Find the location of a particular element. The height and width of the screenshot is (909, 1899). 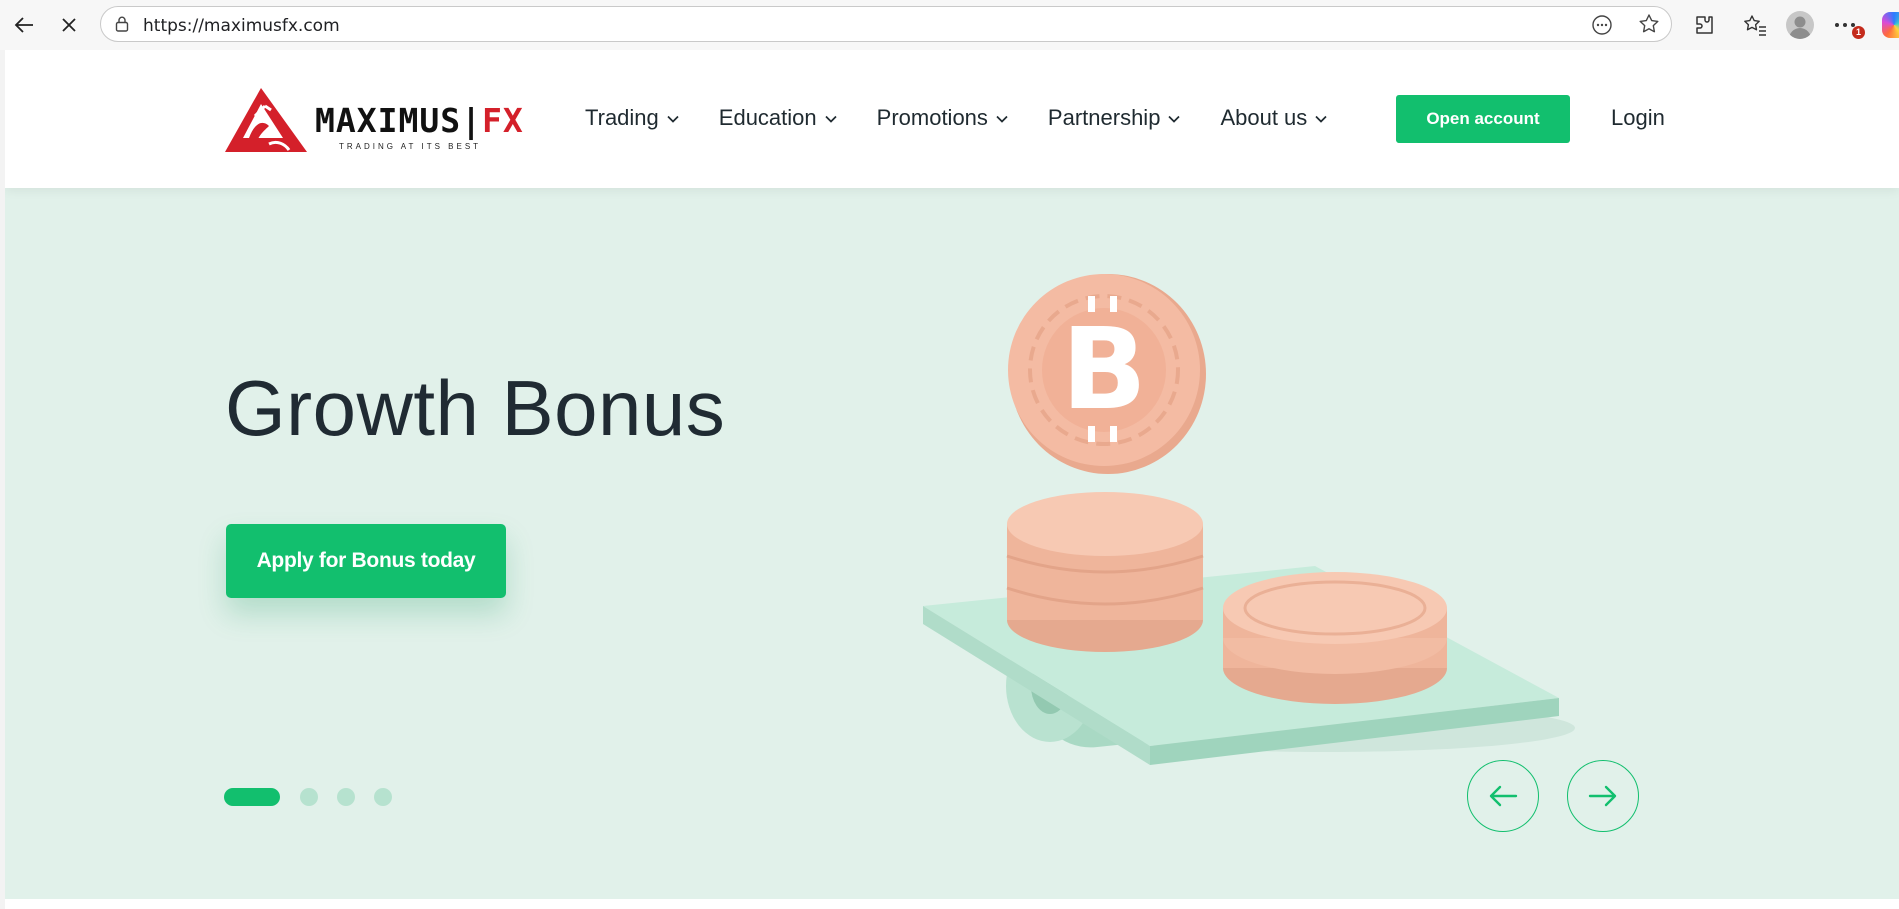

arrow-right-icon is located at coordinates (1602, 796).